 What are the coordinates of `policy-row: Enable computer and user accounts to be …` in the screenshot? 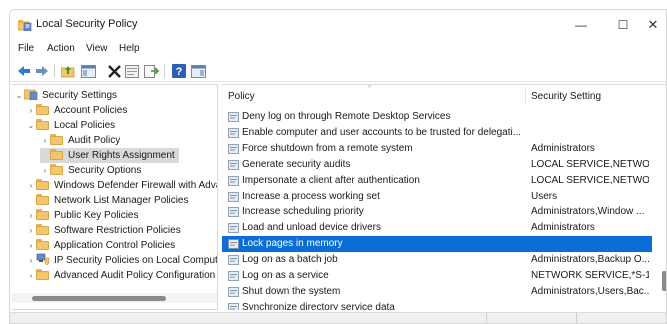 It's located at (437, 133).